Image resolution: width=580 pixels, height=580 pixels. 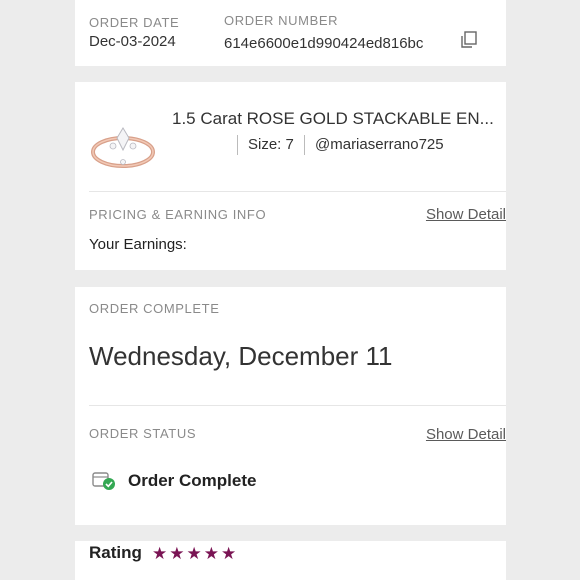 What do you see at coordinates (115, 552) in the screenshot?
I see `rating-label: Rating` at bounding box center [115, 552].